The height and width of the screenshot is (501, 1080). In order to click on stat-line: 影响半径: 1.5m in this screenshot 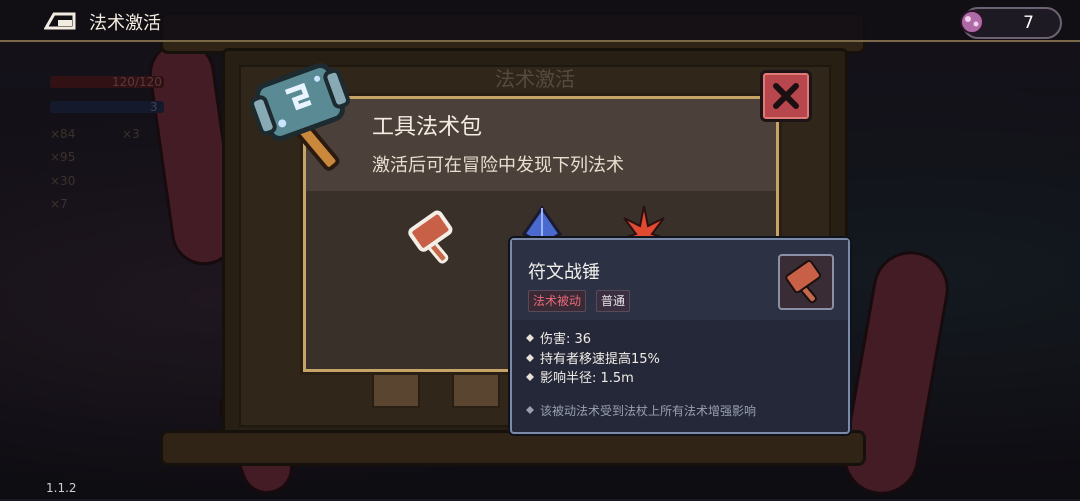, I will do `click(593, 379)`.